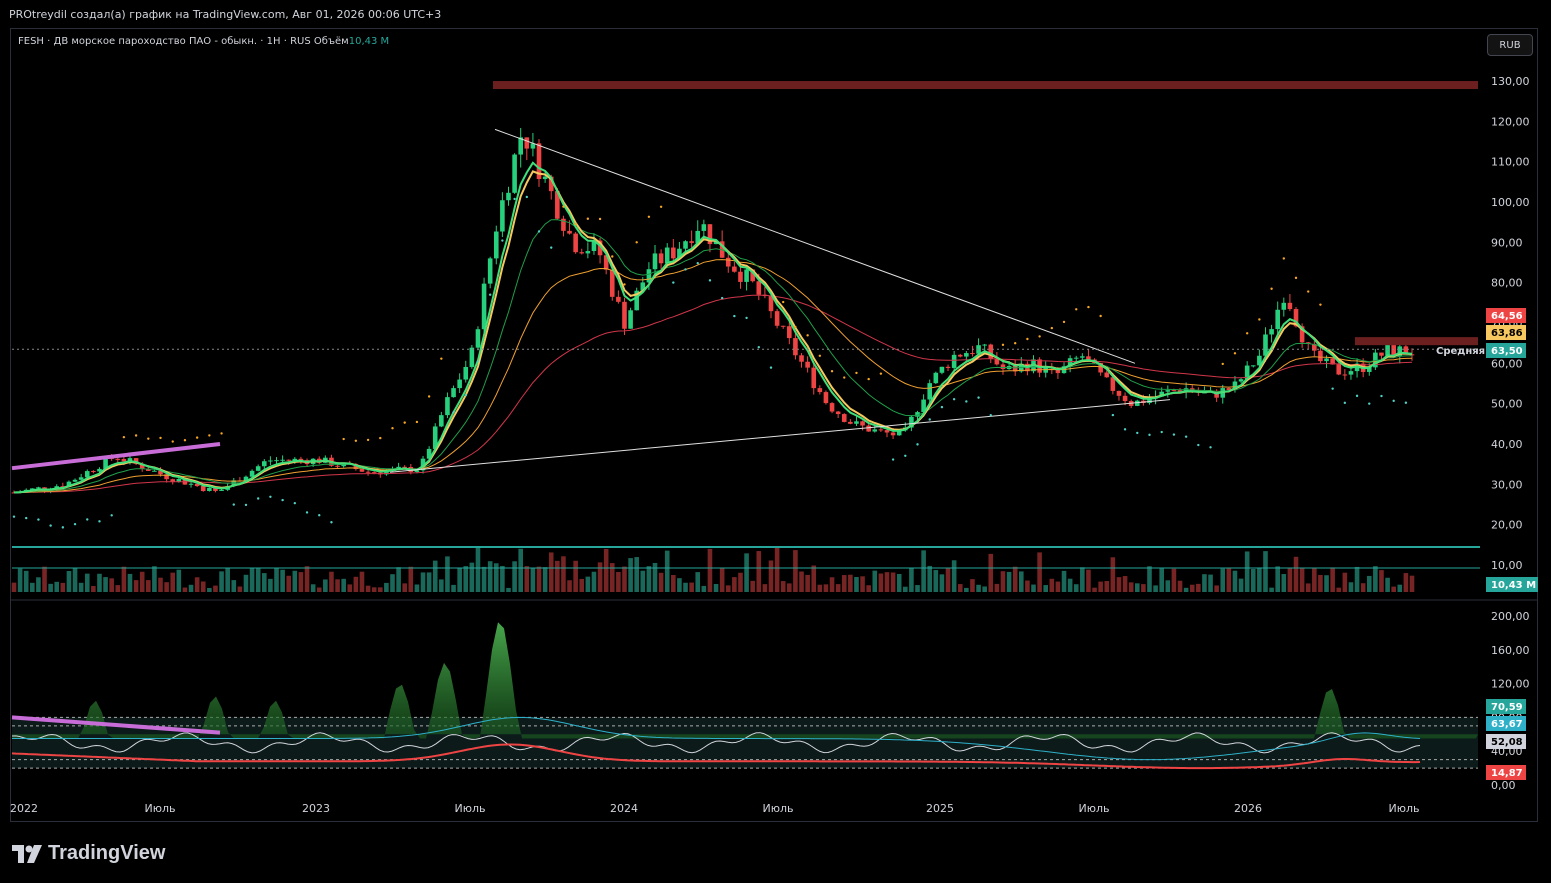  Describe the element at coordinates (985, 85) in the screenshot. I see `resistance-band` at that location.